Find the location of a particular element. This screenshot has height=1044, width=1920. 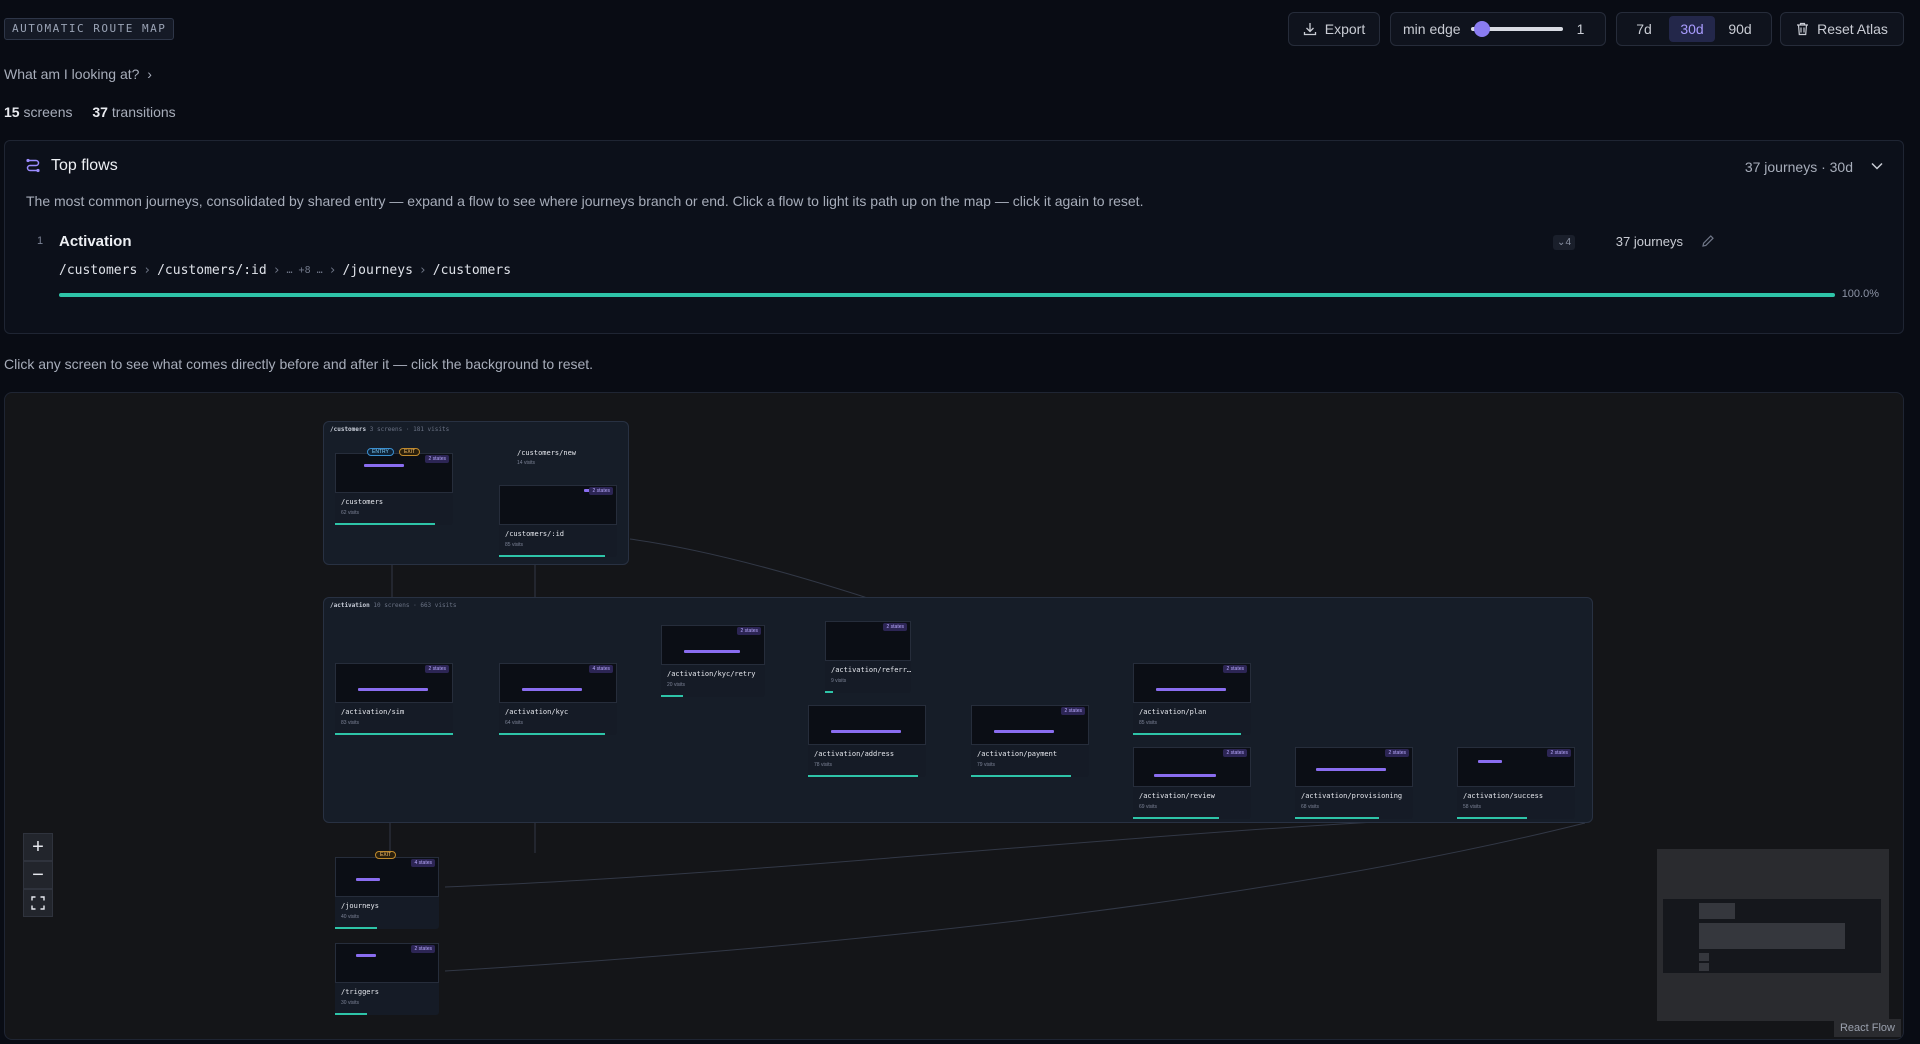

screen-node-activation-sim: 2 states /activation/sim 83 visits is located at coordinates (394, 699).